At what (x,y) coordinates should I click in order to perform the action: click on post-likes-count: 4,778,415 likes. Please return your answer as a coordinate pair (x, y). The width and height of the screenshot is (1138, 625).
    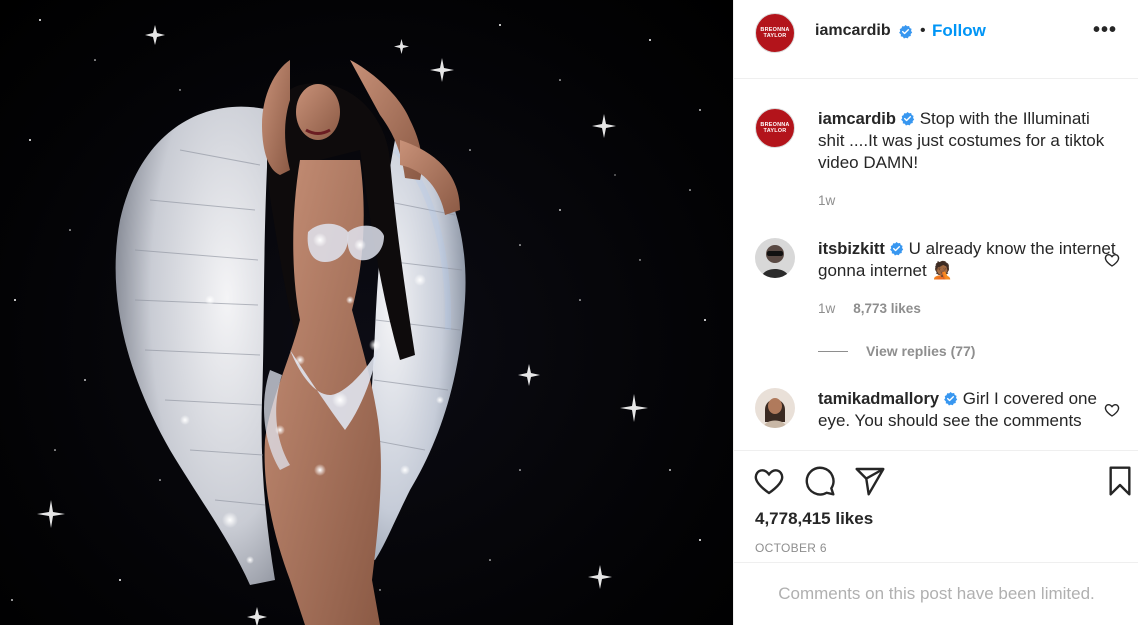
    Looking at the image, I should click on (814, 519).